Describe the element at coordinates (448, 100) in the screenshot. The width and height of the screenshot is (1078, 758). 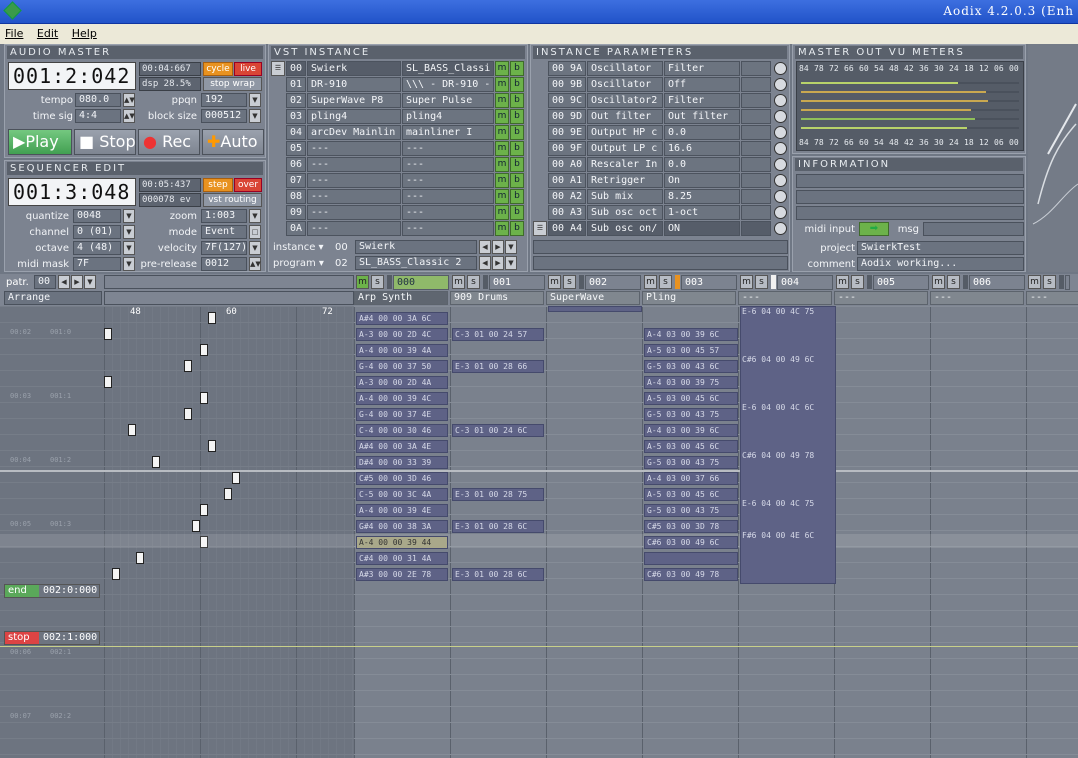
I see `vst-program-name: Super Pulse` at that location.